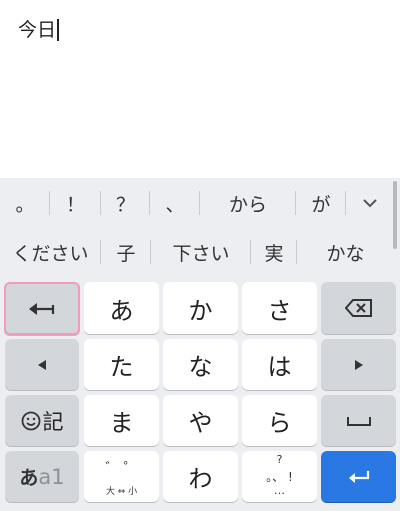 This screenshot has height=511, width=400. What do you see at coordinates (29, 478) in the screenshot?
I see `mode-main: あ` at bounding box center [29, 478].